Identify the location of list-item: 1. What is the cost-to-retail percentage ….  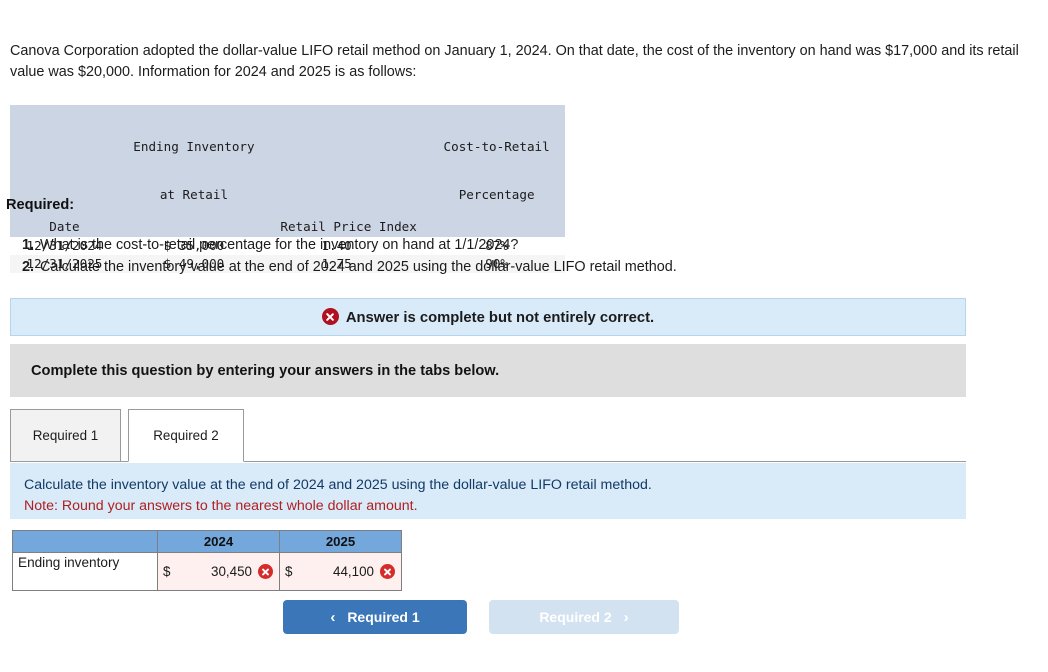
(502, 245).